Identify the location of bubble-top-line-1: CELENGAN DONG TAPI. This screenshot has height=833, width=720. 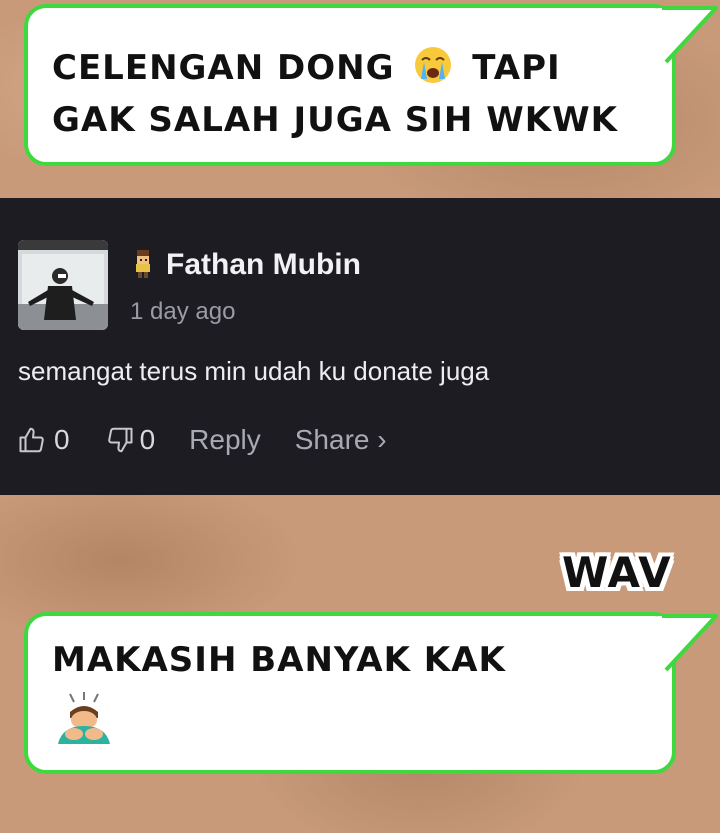
(350, 68).